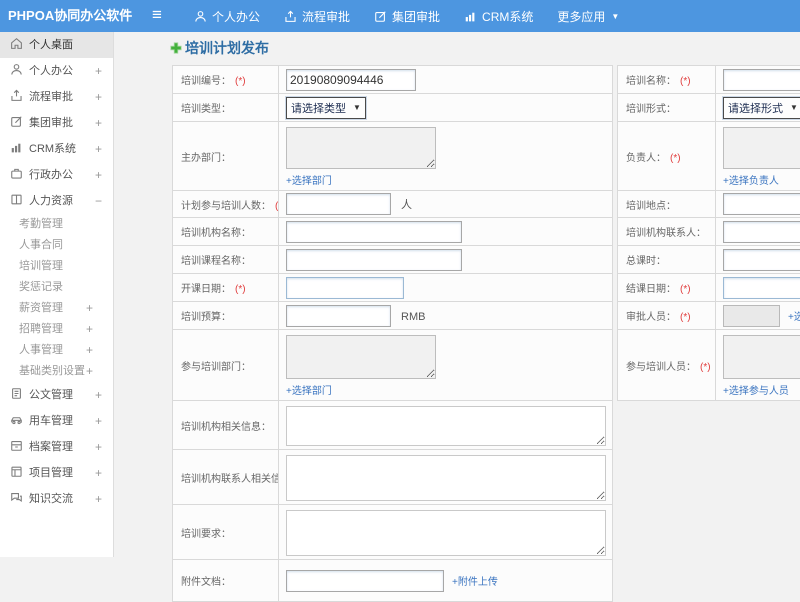 The height and width of the screenshot is (602, 800). I want to click on sidebar-item-crm-system: CRM系统+, so click(56, 149).